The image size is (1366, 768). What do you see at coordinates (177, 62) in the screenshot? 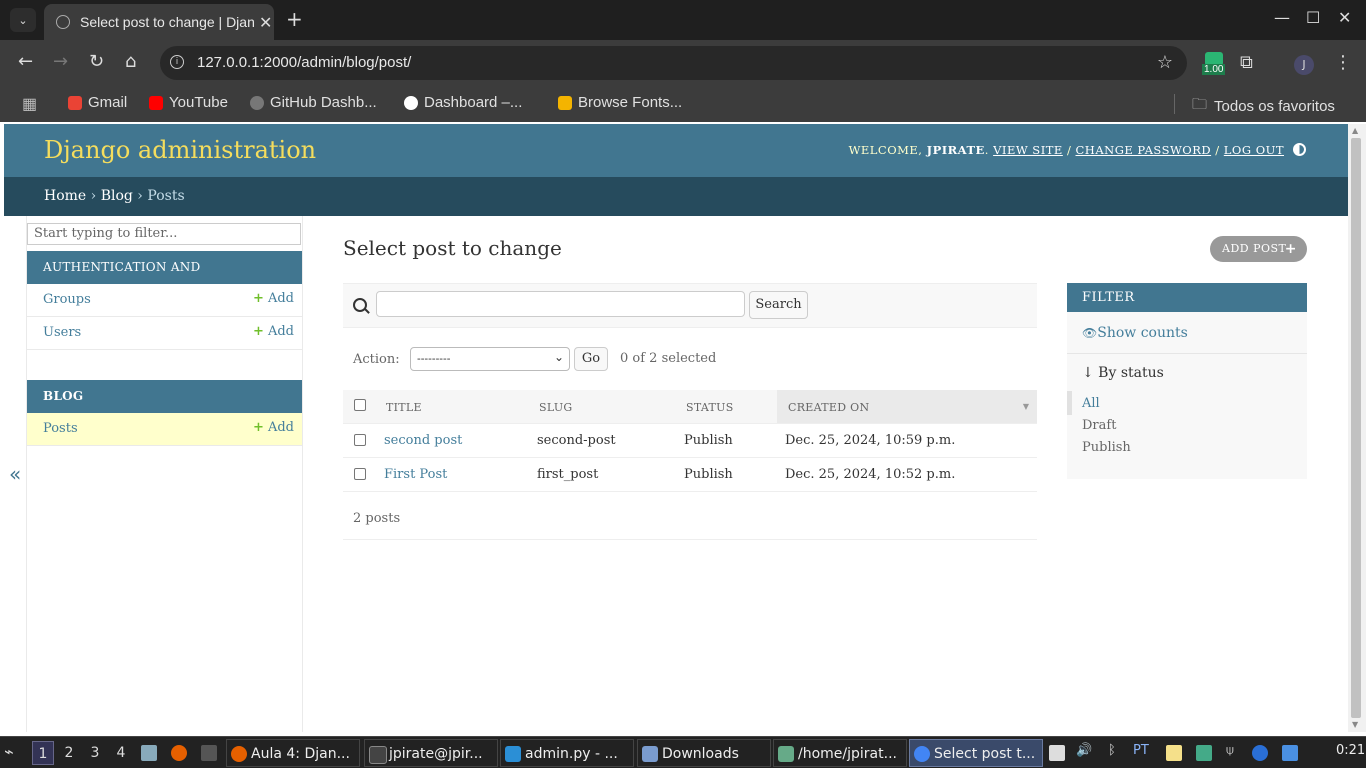
I see `site-info-icon: i` at bounding box center [177, 62].